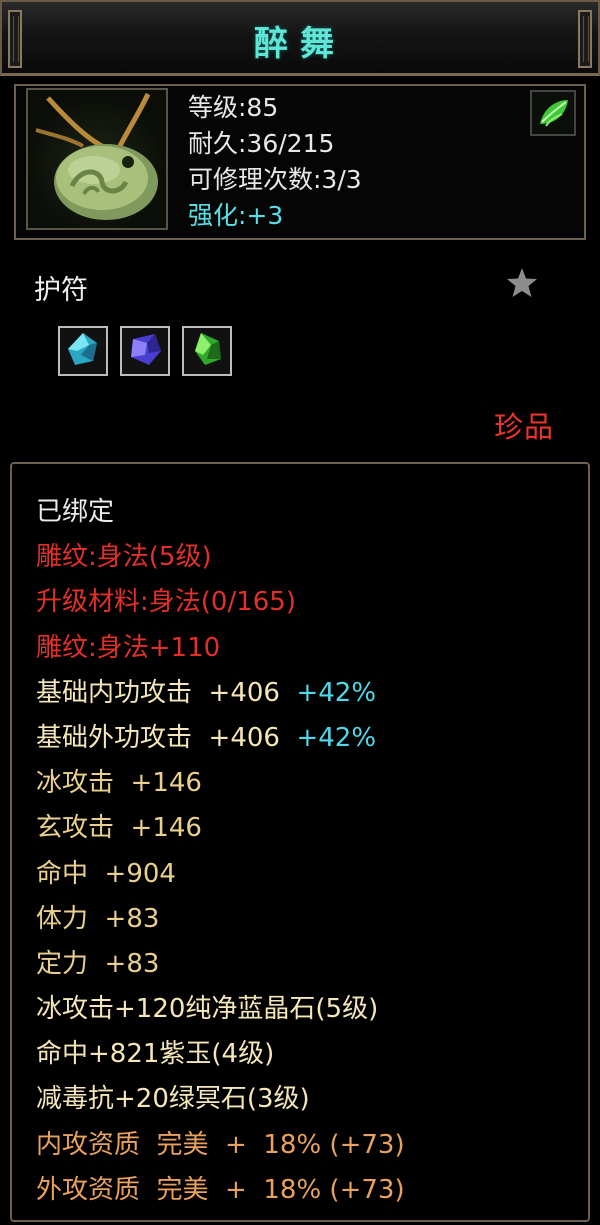  What do you see at coordinates (585, 39) in the screenshot?
I see `title-right-ornament` at bounding box center [585, 39].